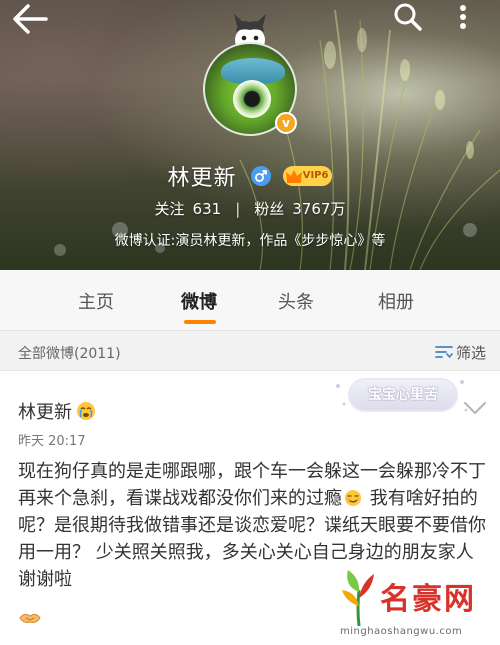  What do you see at coordinates (396, 301) in the screenshot?
I see `tab-album: 相册` at bounding box center [396, 301].